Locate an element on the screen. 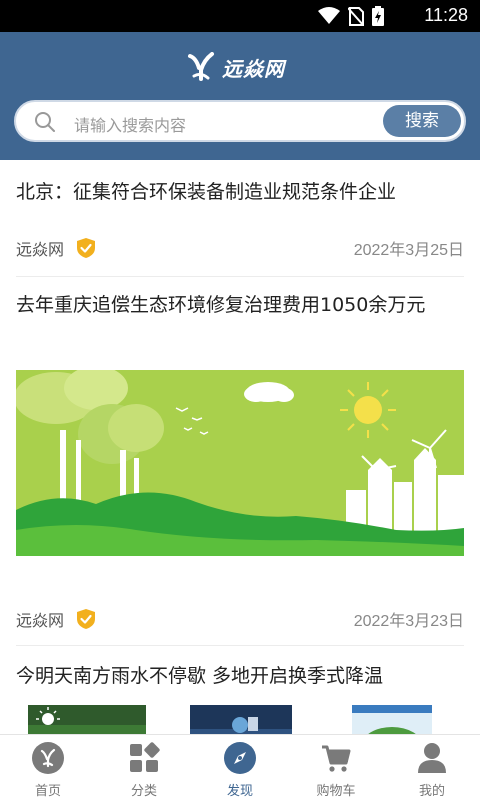  search-icon is located at coordinates (45, 122).